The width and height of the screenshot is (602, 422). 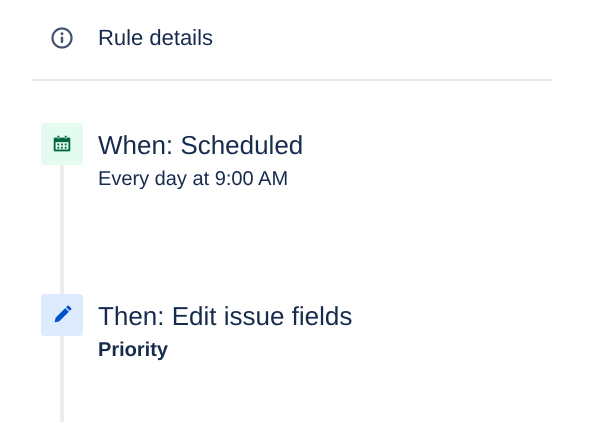 I want to click on step-detail: Priority, so click(x=134, y=350).